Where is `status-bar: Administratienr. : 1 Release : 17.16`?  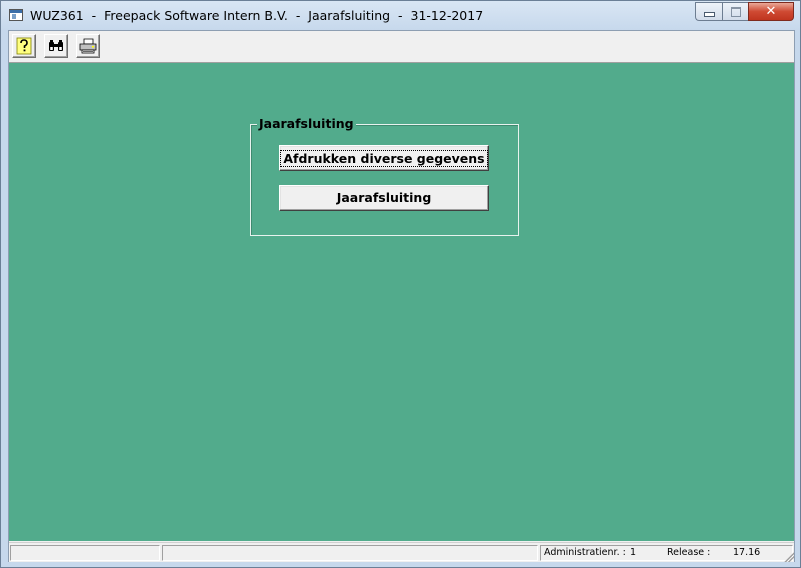 status-bar: Administratienr. : 1 Release : 17.16 is located at coordinates (401, 552).